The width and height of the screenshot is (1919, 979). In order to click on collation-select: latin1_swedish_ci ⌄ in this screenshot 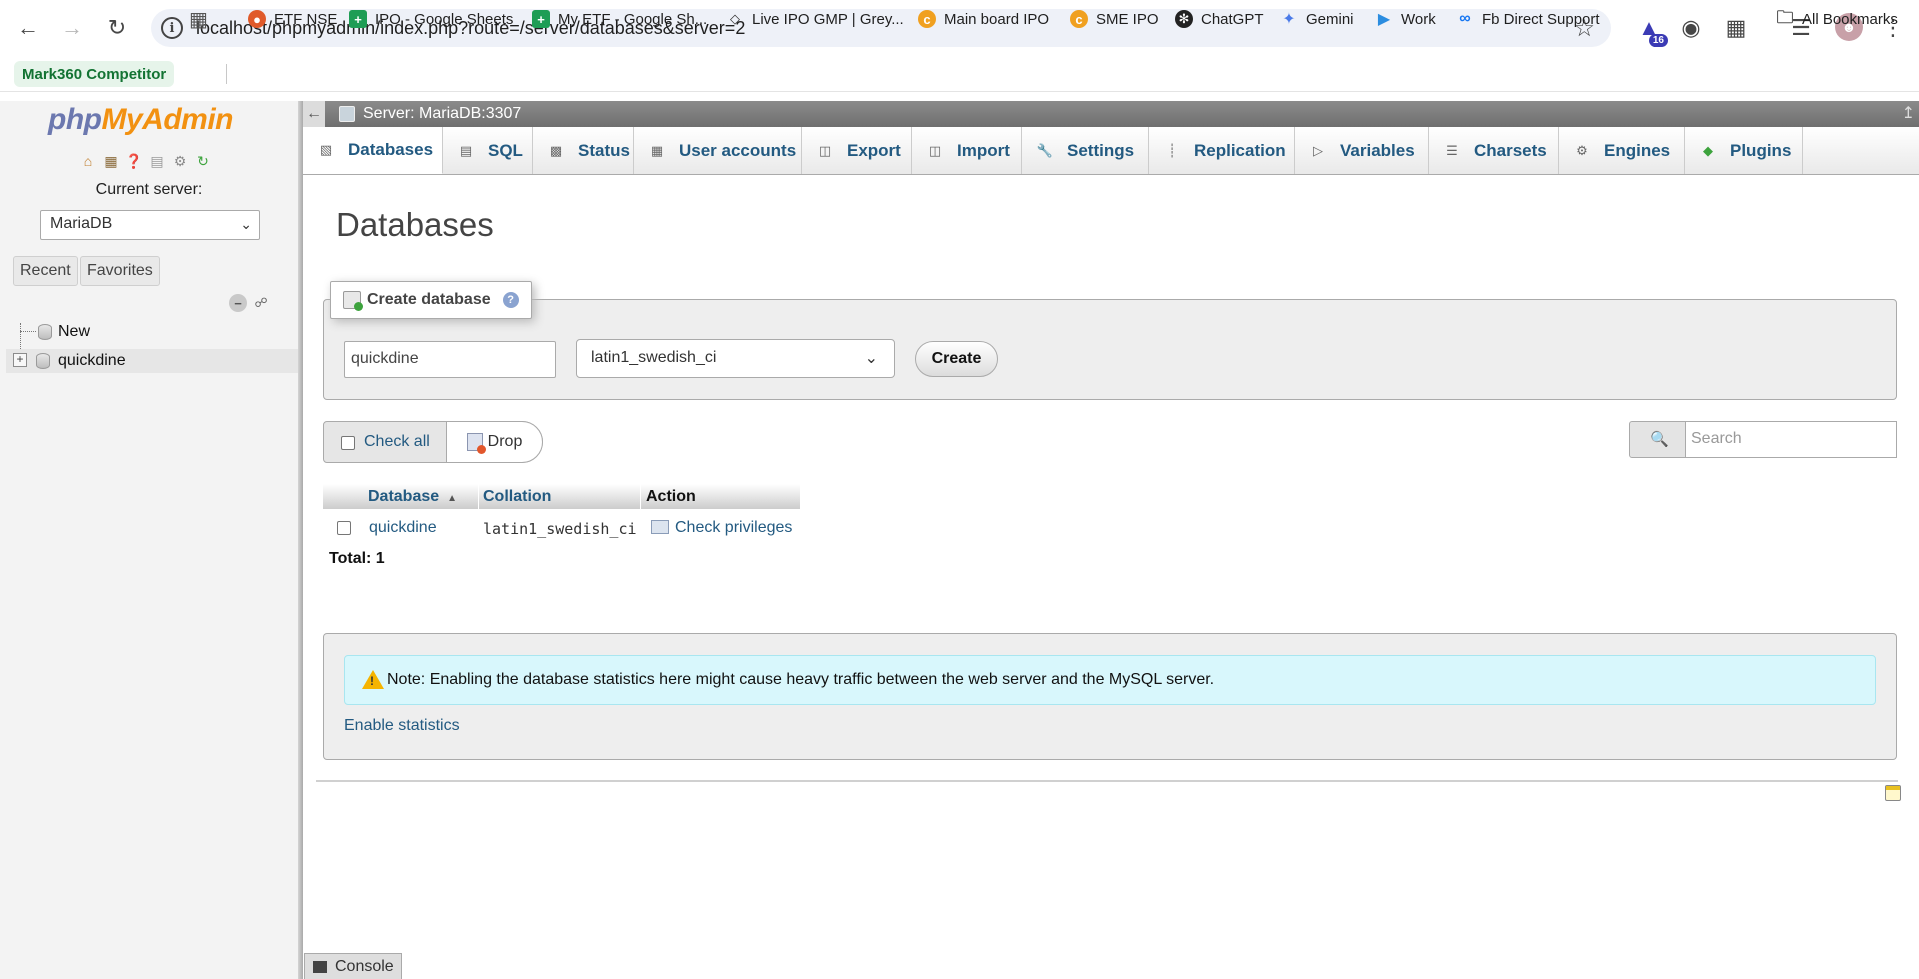, I will do `click(735, 358)`.